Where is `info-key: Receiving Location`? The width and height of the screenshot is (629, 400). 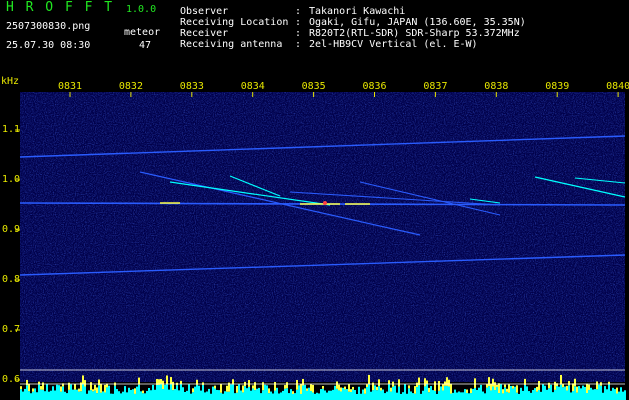 info-key: Receiving Location is located at coordinates (234, 22).